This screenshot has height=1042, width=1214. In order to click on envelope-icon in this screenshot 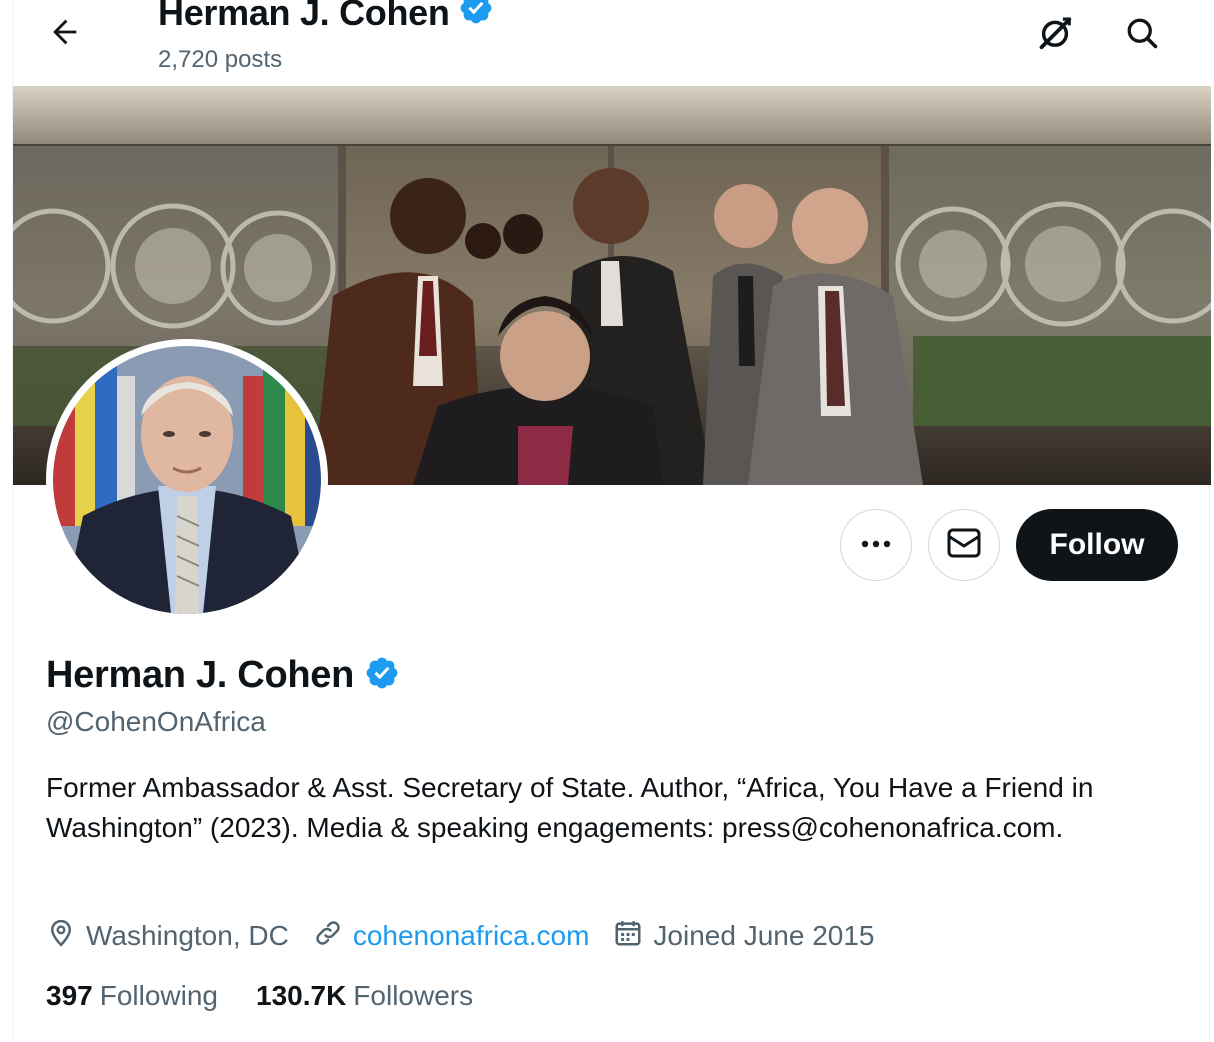, I will do `click(964, 545)`.